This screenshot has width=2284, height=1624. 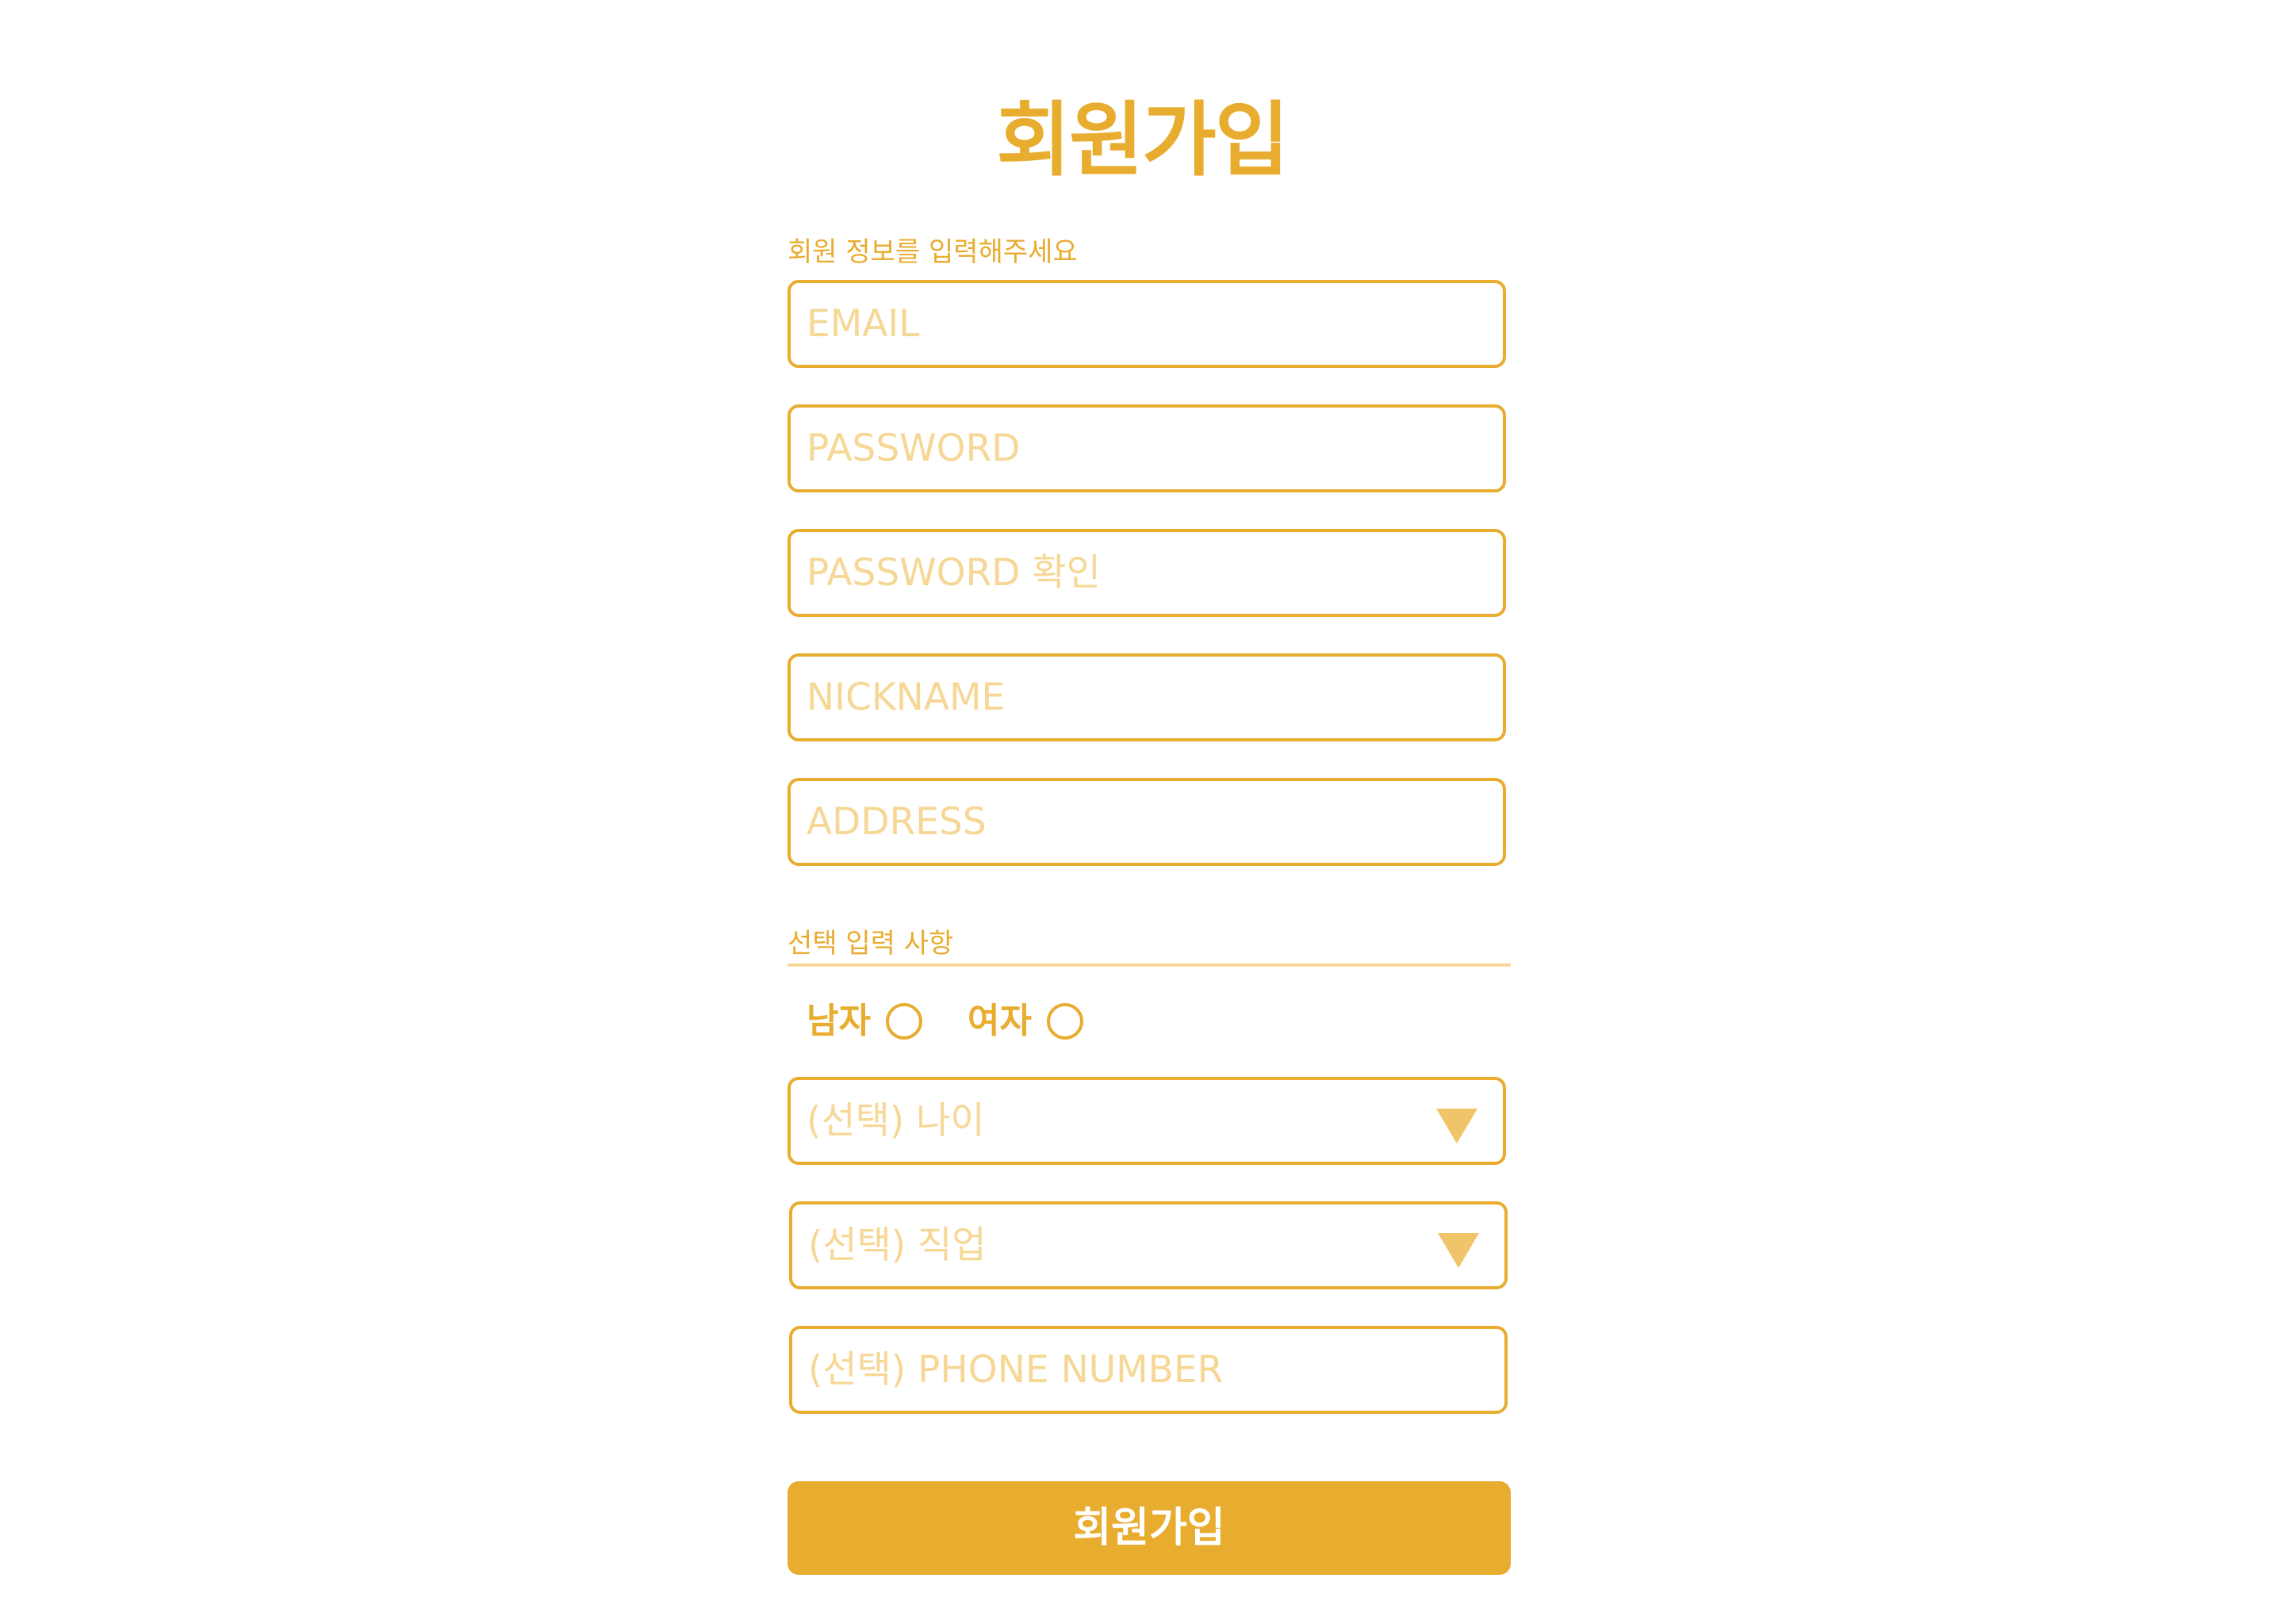 What do you see at coordinates (1000, 1021) in the screenshot?
I see `gender-female-label: 여자` at bounding box center [1000, 1021].